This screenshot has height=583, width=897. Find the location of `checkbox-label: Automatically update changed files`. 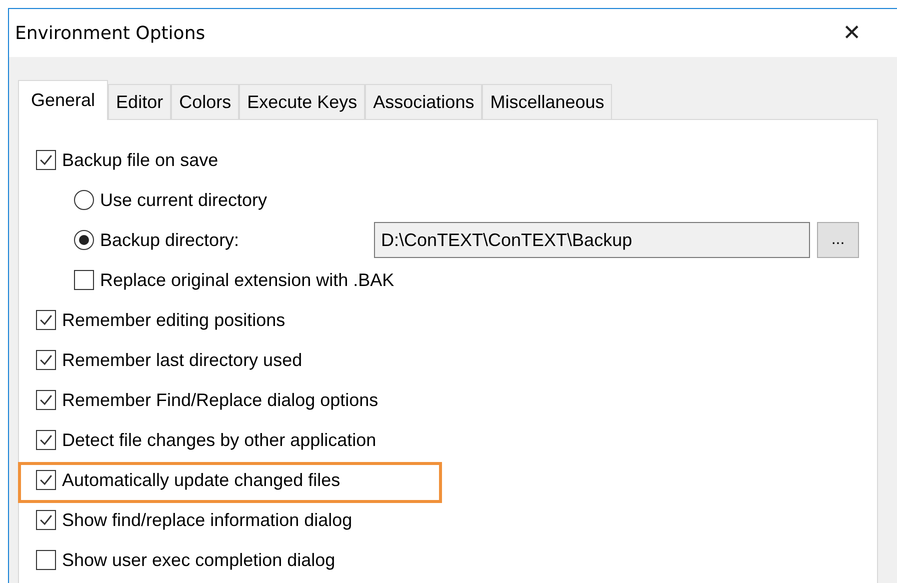

checkbox-label: Automatically update changed files is located at coordinates (201, 480).